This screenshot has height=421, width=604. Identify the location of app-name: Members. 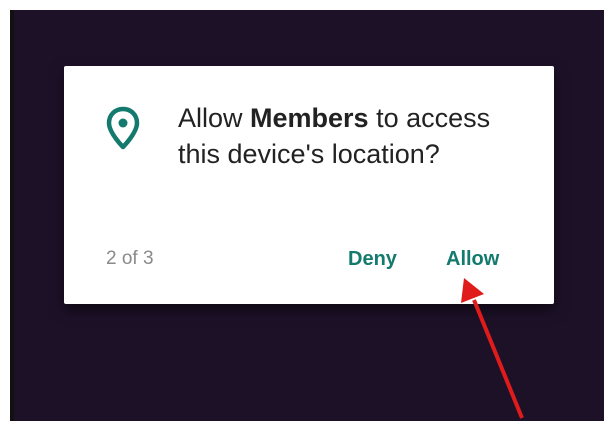
(309, 118).